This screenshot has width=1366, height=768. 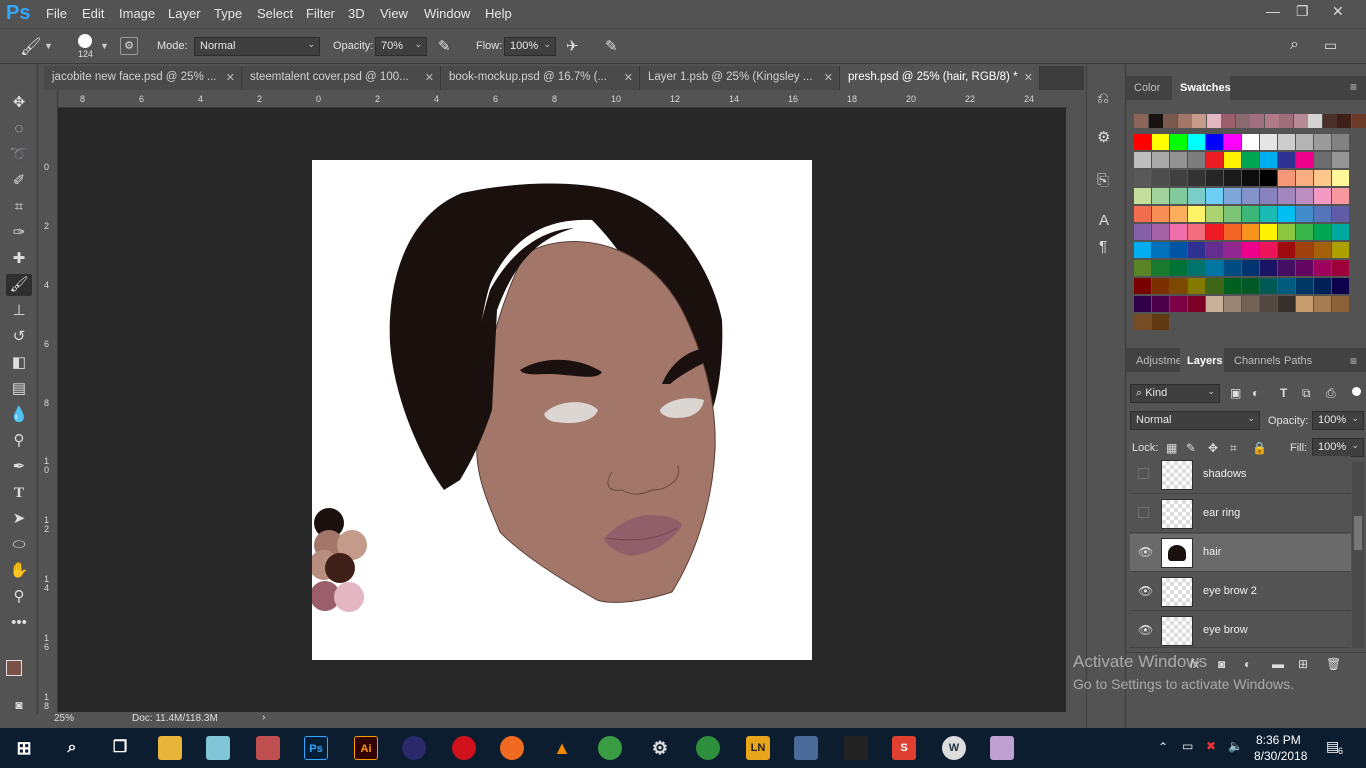 I want to click on filter-smart-icon: ⎙, so click(x=1331, y=393).